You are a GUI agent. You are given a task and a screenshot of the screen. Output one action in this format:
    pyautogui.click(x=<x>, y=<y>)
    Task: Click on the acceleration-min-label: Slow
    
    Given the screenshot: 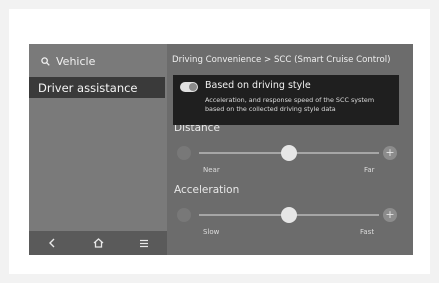 What is the action you would take?
    pyautogui.click(x=211, y=232)
    